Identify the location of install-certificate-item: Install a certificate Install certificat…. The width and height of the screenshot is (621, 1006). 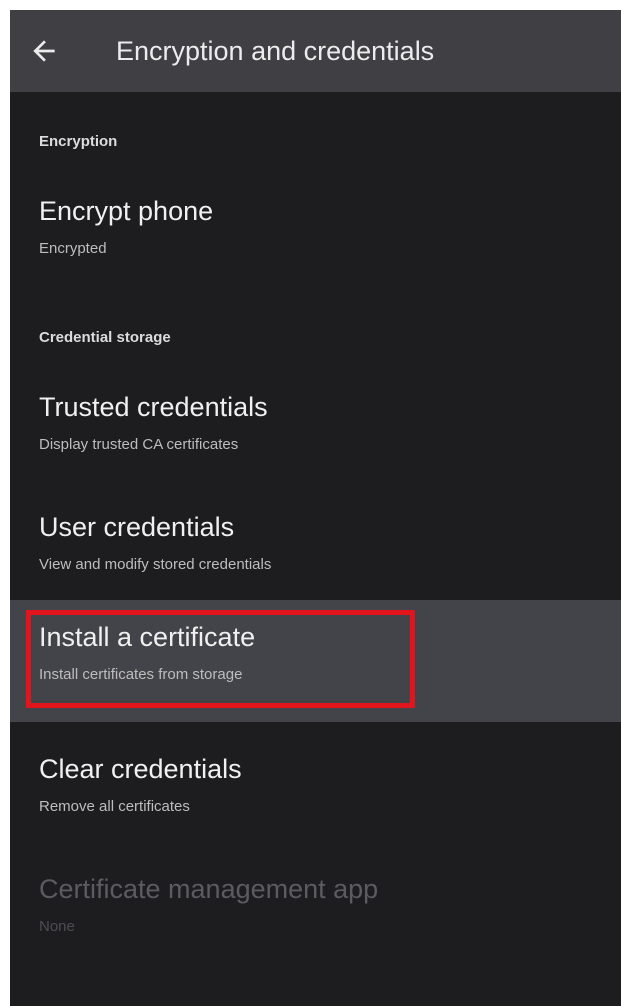
(315, 661).